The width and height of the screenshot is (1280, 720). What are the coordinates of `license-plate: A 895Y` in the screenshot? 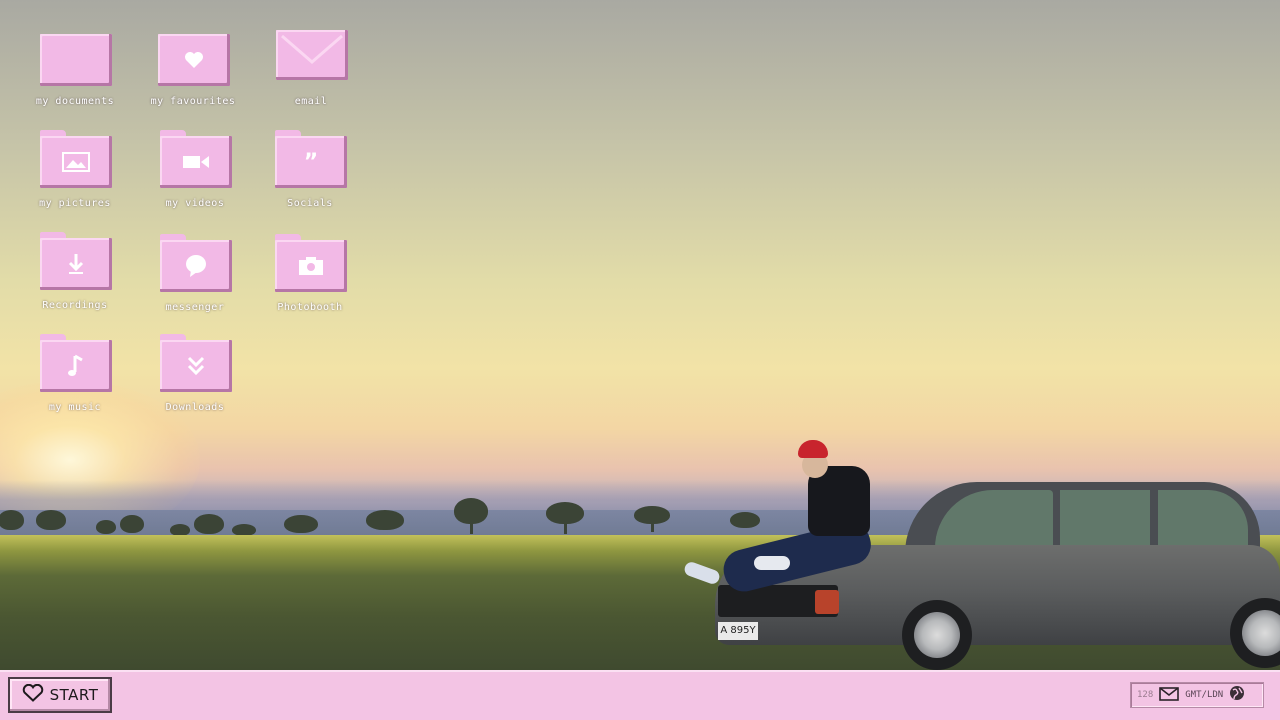 It's located at (738, 631).